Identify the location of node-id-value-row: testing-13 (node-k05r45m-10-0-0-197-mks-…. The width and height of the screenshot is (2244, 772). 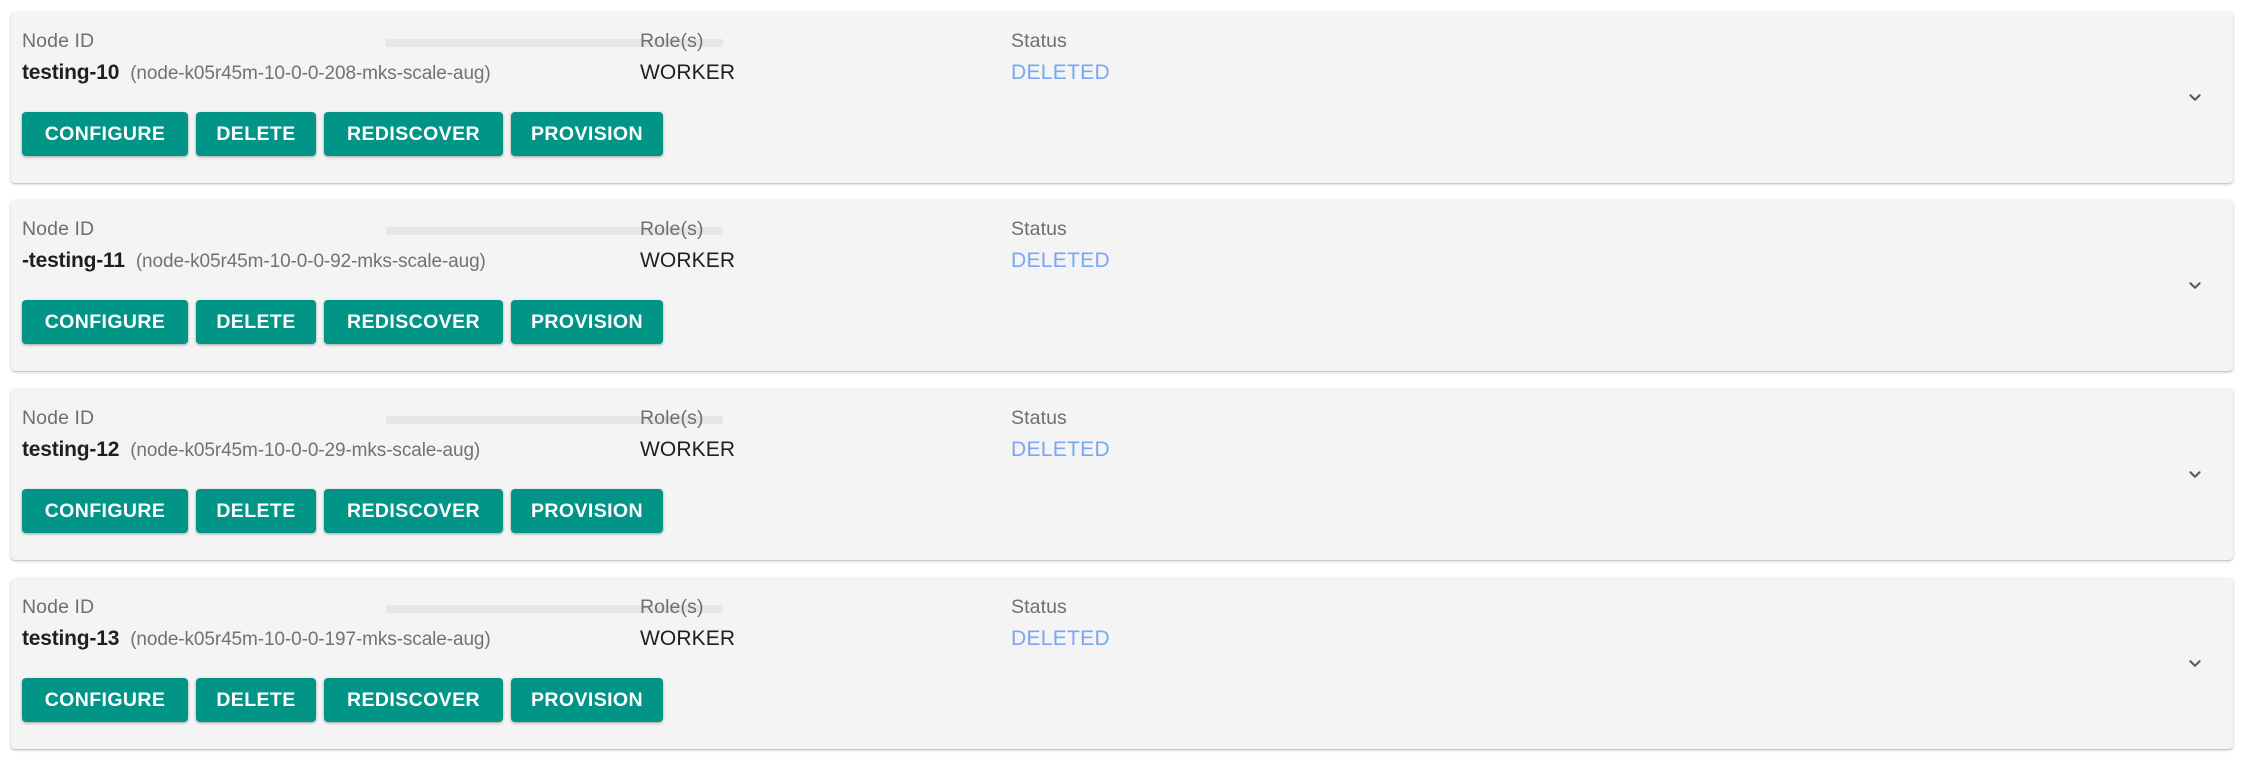
(256, 639).